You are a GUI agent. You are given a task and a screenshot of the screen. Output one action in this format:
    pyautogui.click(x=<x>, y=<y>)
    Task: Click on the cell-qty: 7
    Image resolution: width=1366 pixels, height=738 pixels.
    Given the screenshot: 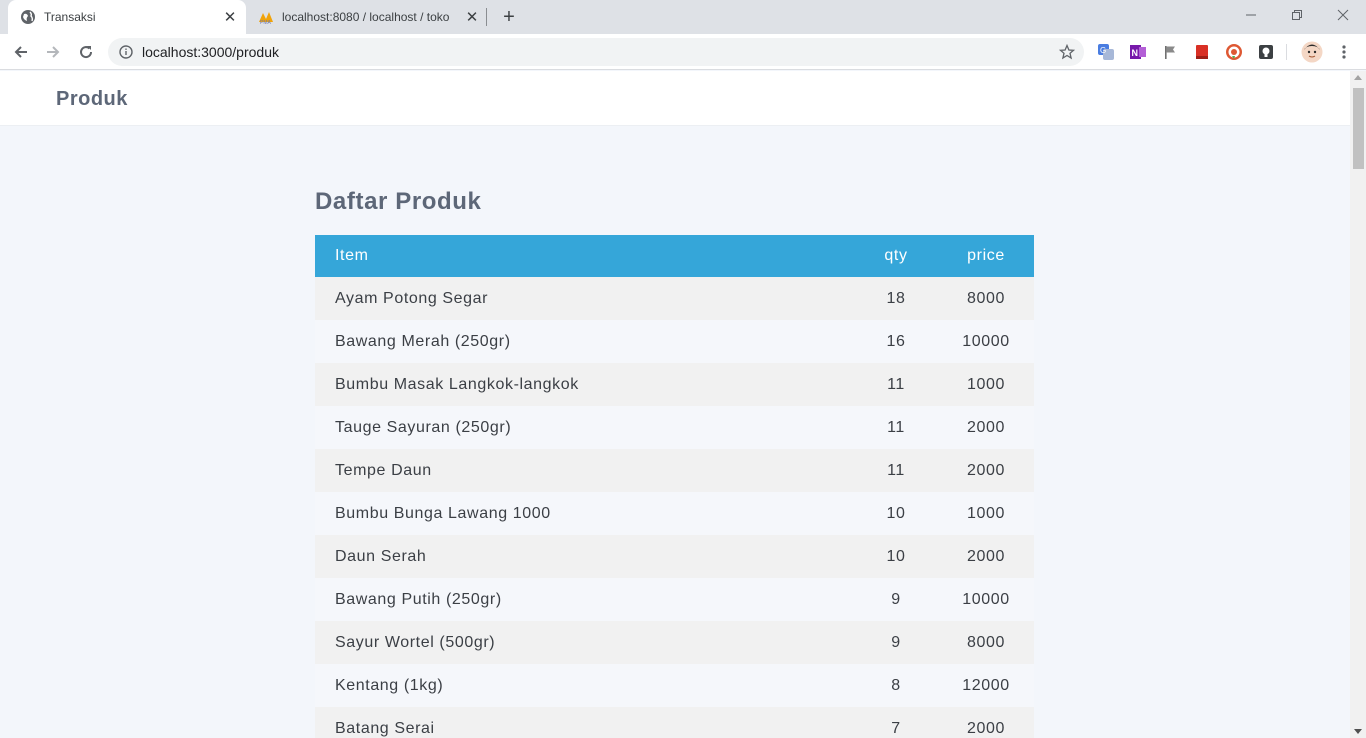 What is the action you would take?
    pyautogui.click(x=896, y=728)
    